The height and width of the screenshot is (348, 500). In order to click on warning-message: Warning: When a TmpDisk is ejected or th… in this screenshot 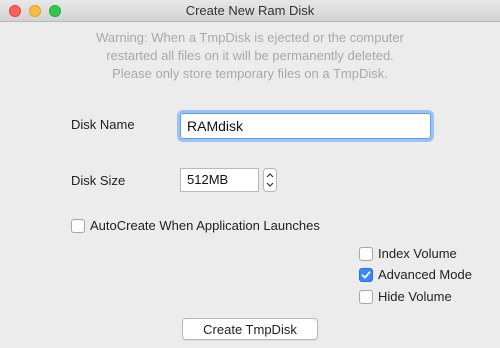, I will do `click(250, 56)`.